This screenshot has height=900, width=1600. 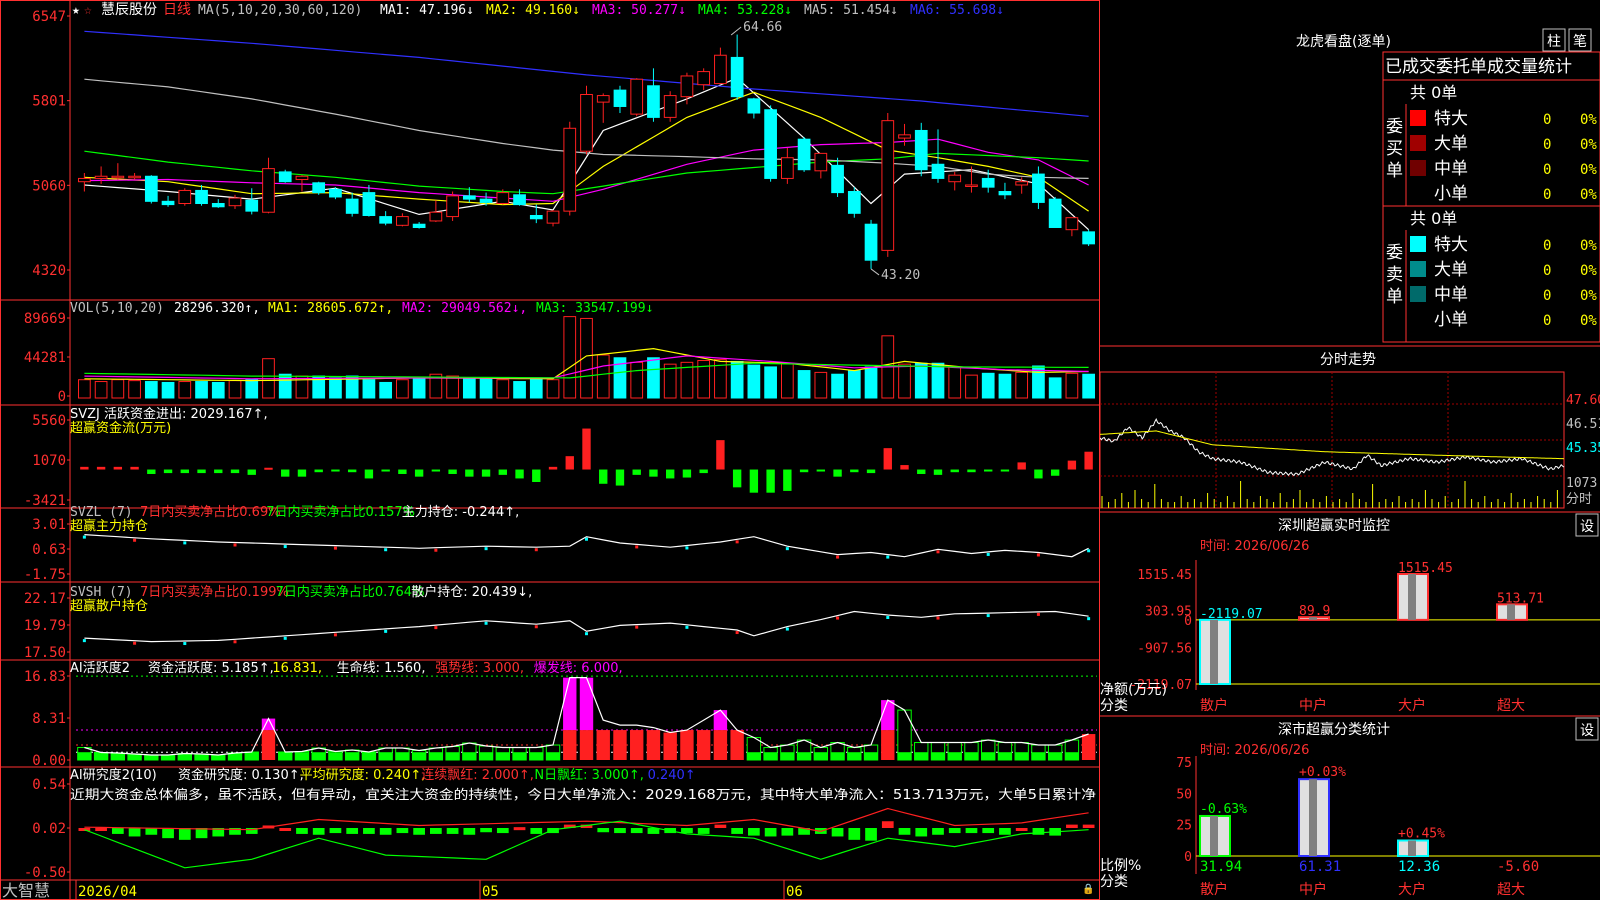 What do you see at coordinates (558, 461) in the screenshot?
I see `svzj-panel: 5560 1070 -3421` at bounding box center [558, 461].